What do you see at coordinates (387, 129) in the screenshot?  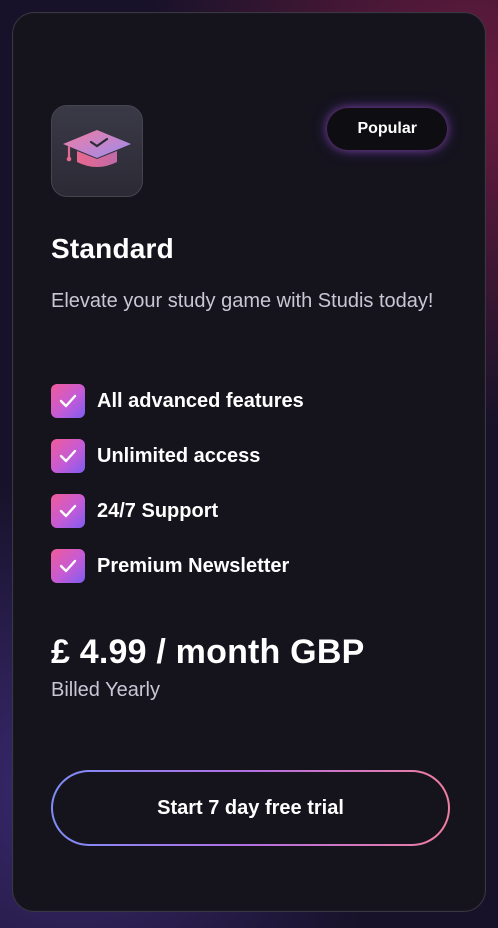 I see `popular-badge: Popular` at bounding box center [387, 129].